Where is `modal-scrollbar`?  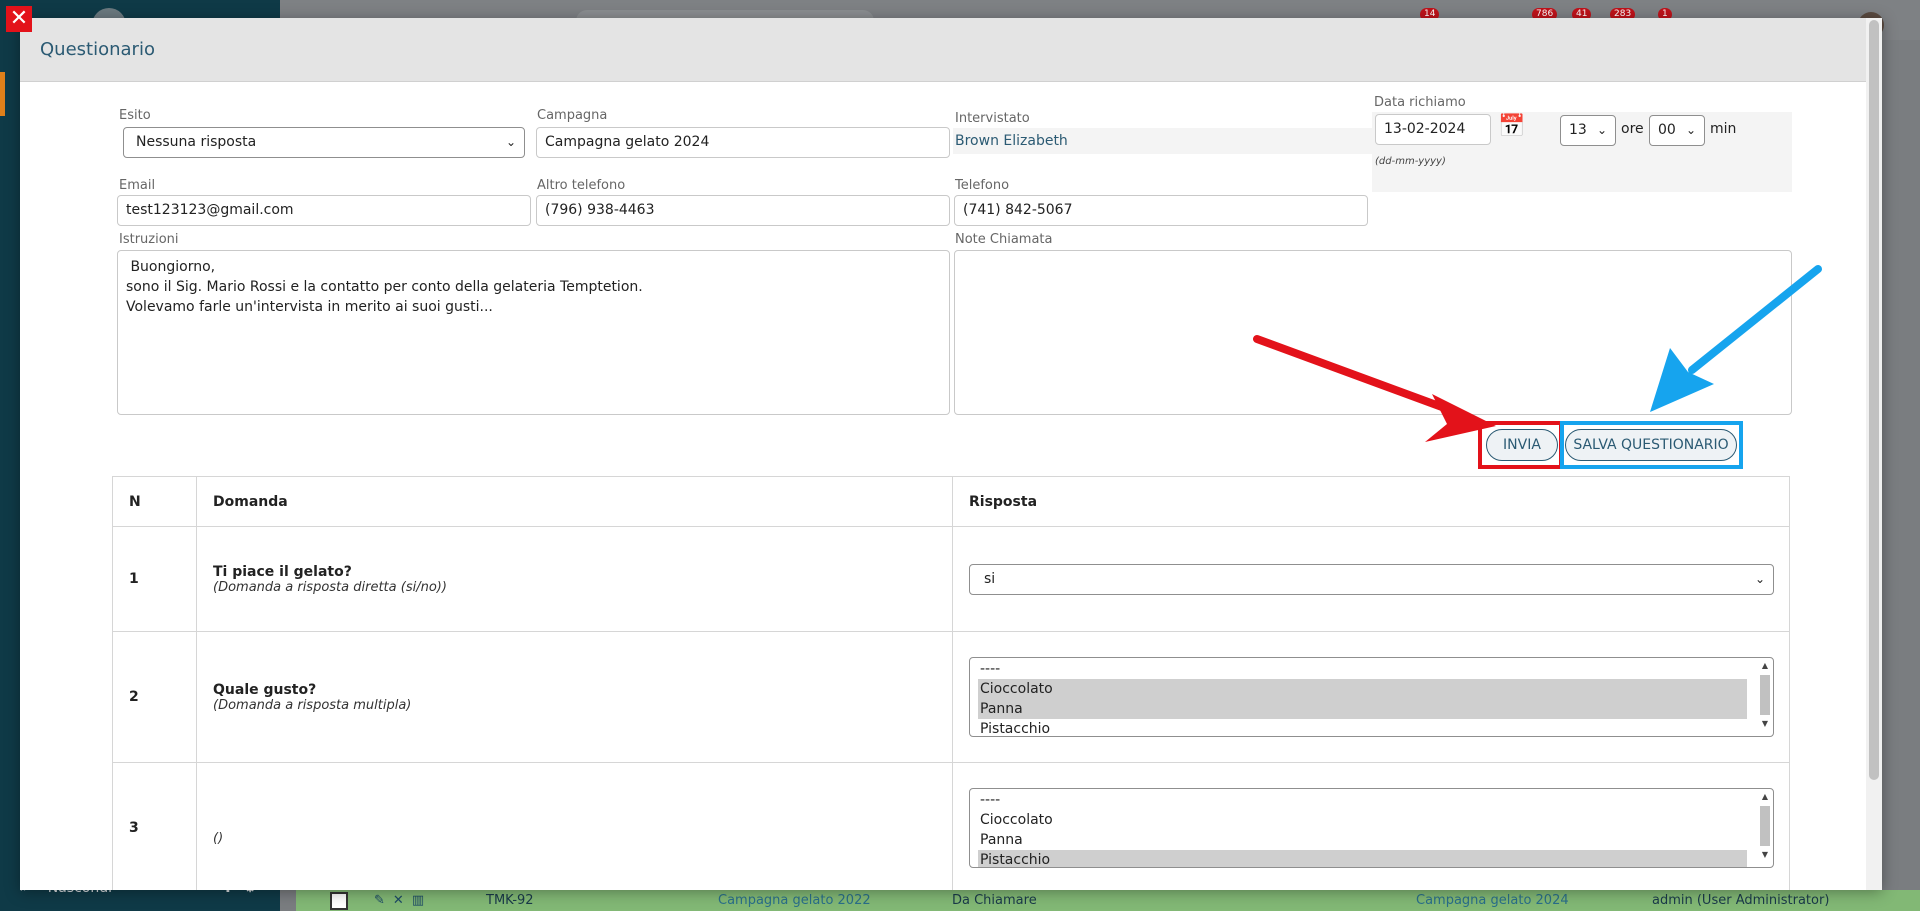 modal-scrollbar is located at coordinates (1874, 454).